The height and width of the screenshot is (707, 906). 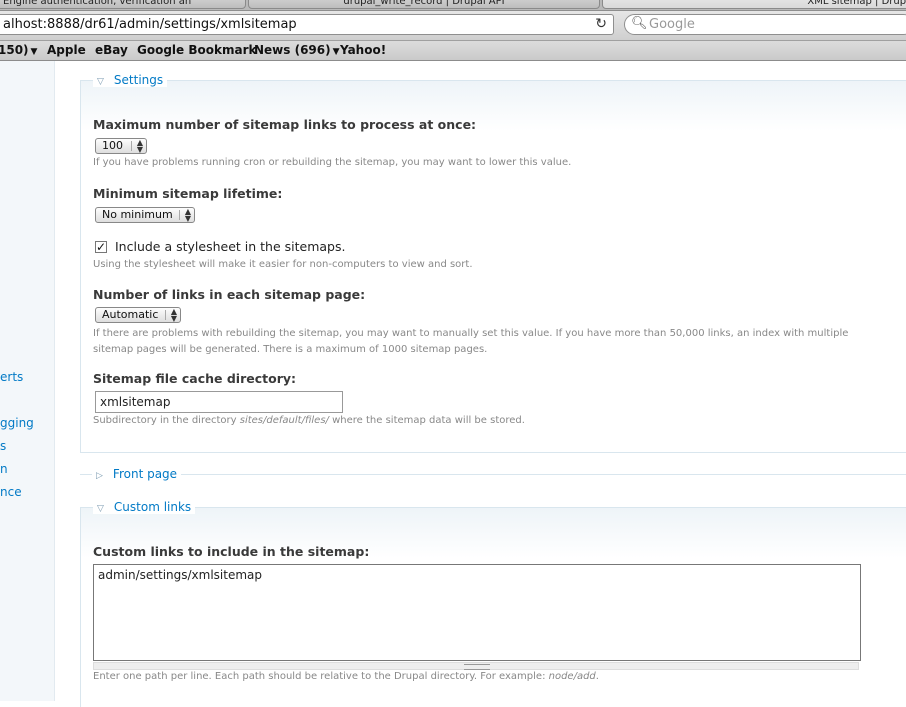 I want to click on bookmark-ebay: eBay, so click(x=111, y=50).